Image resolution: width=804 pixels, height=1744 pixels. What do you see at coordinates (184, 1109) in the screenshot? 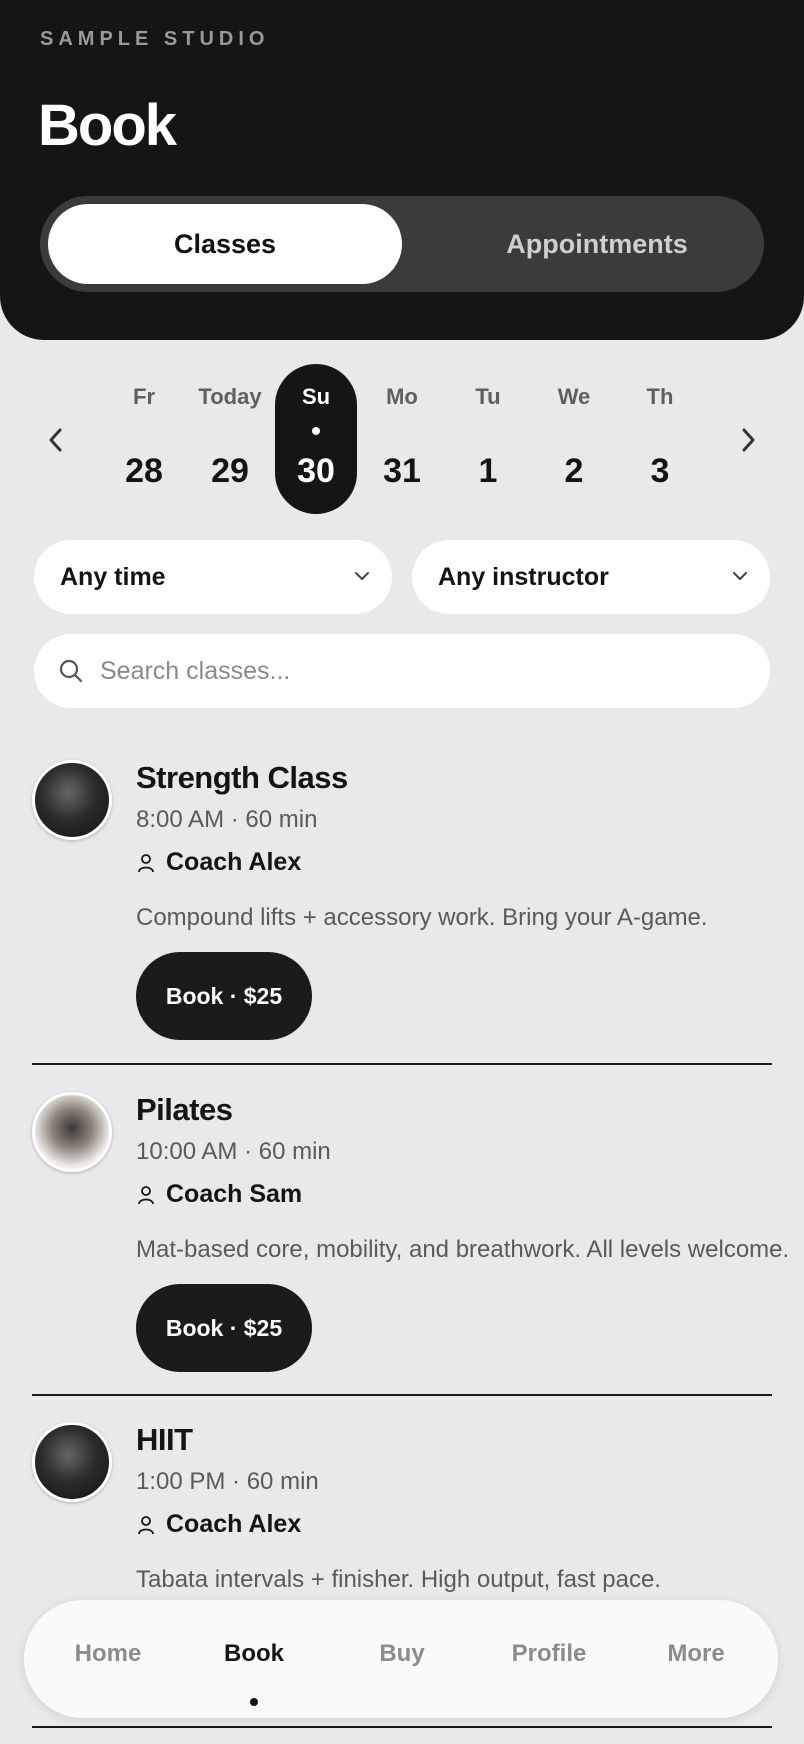
I see `class-name: Pilates` at bounding box center [184, 1109].